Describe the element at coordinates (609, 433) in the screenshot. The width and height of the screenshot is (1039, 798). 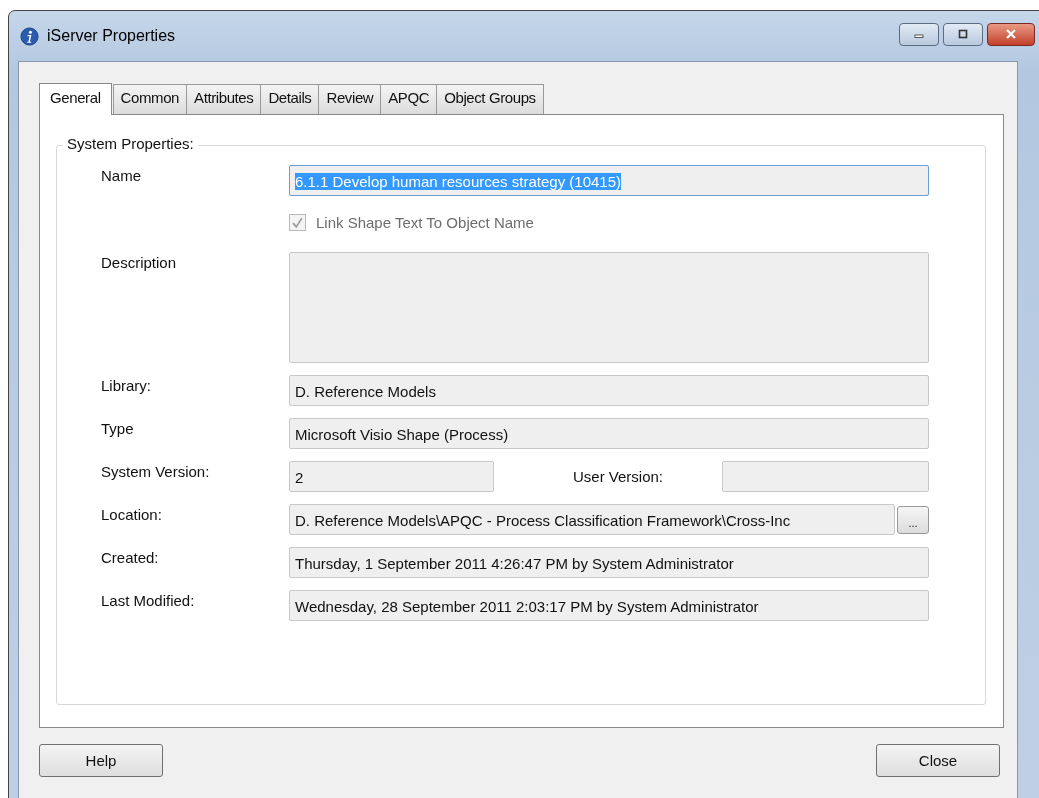
I see `text-field: Microsoft Visio Shape (Process)` at that location.